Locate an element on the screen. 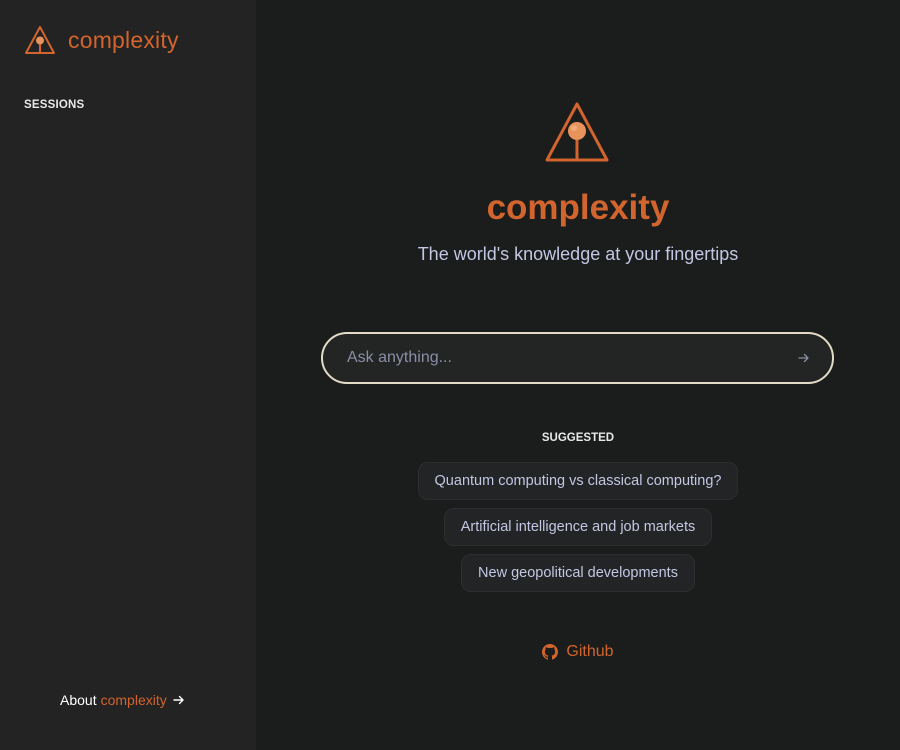  suggestion-chip: Artificial intelligence and job markets is located at coordinates (578, 527).